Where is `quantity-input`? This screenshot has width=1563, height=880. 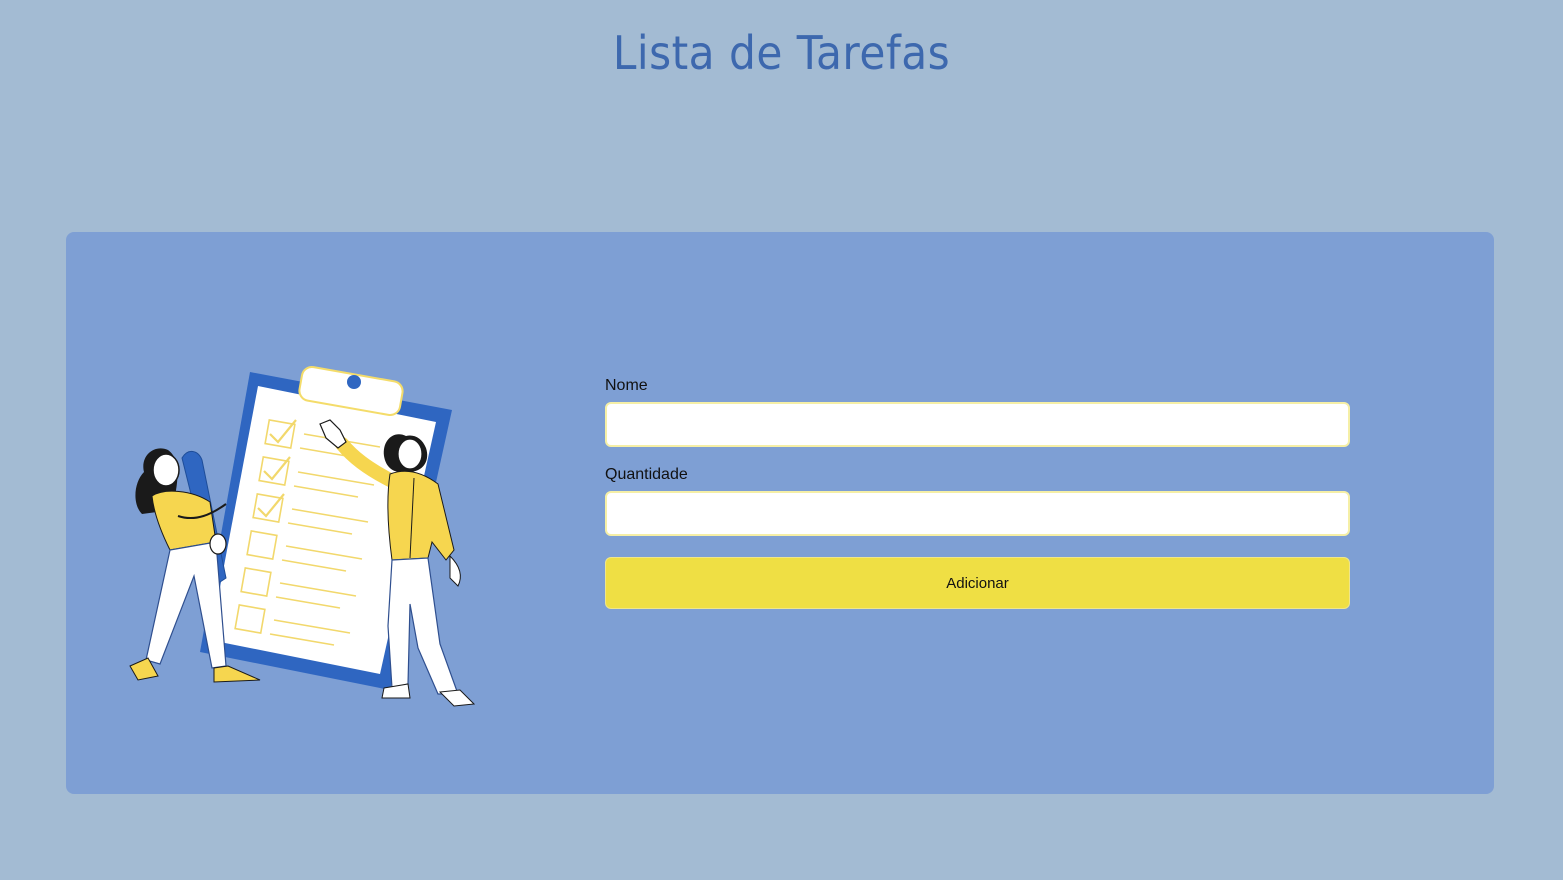
quantity-input is located at coordinates (977, 513).